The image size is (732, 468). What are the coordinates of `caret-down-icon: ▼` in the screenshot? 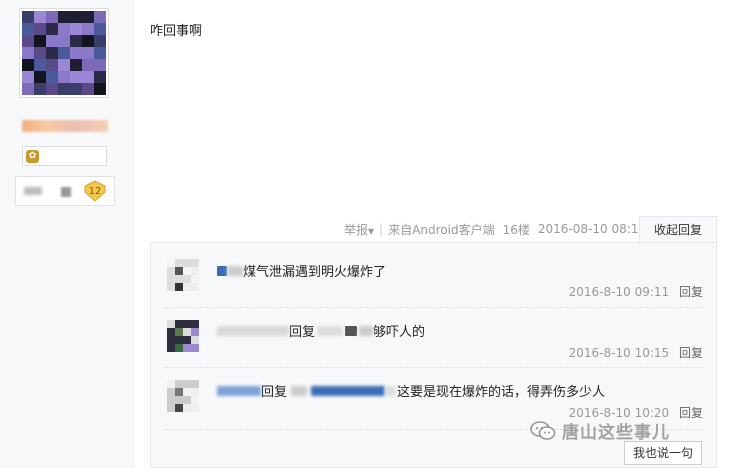 It's located at (371, 231).